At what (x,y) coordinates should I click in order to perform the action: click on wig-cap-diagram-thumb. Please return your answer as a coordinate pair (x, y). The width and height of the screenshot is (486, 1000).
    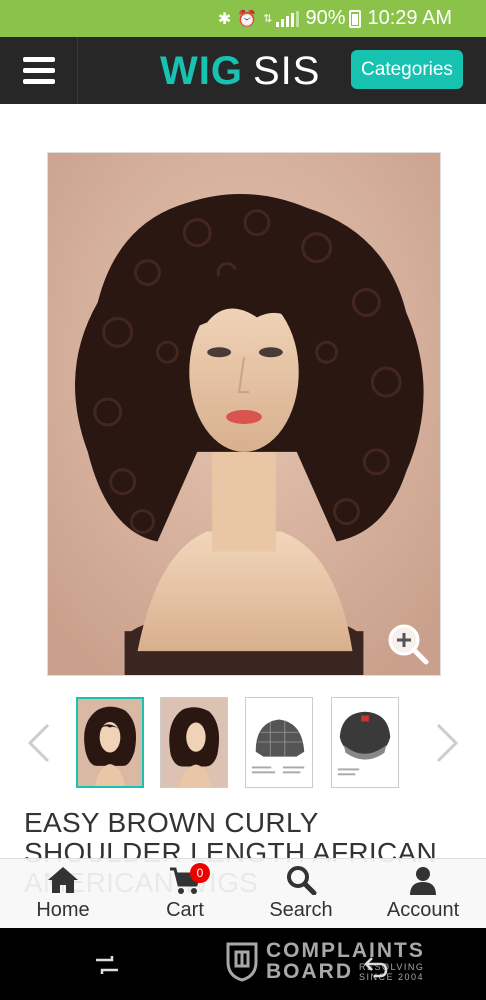
    Looking at the image, I should click on (279, 742).